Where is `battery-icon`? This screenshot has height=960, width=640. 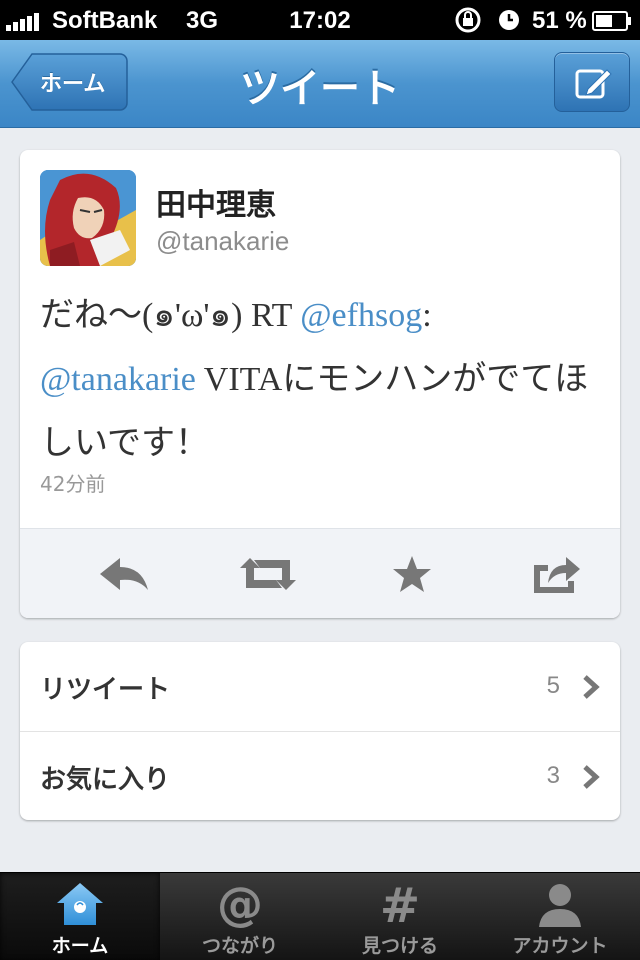 battery-icon is located at coordinates (611, 21).